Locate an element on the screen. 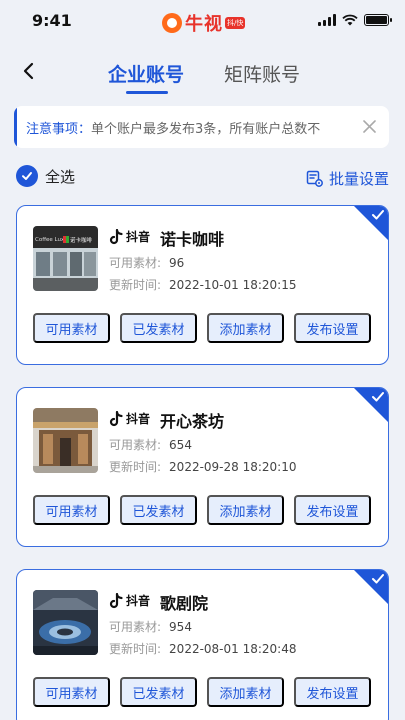 The image size is (405, 720). account-name: 开心茶坊 is located at coordinates (192, 421).